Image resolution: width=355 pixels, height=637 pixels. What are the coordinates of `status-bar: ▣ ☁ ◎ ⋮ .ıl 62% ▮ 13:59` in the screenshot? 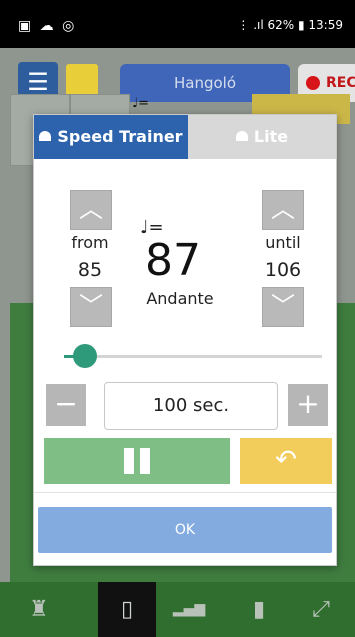 It's located at (177, 24).